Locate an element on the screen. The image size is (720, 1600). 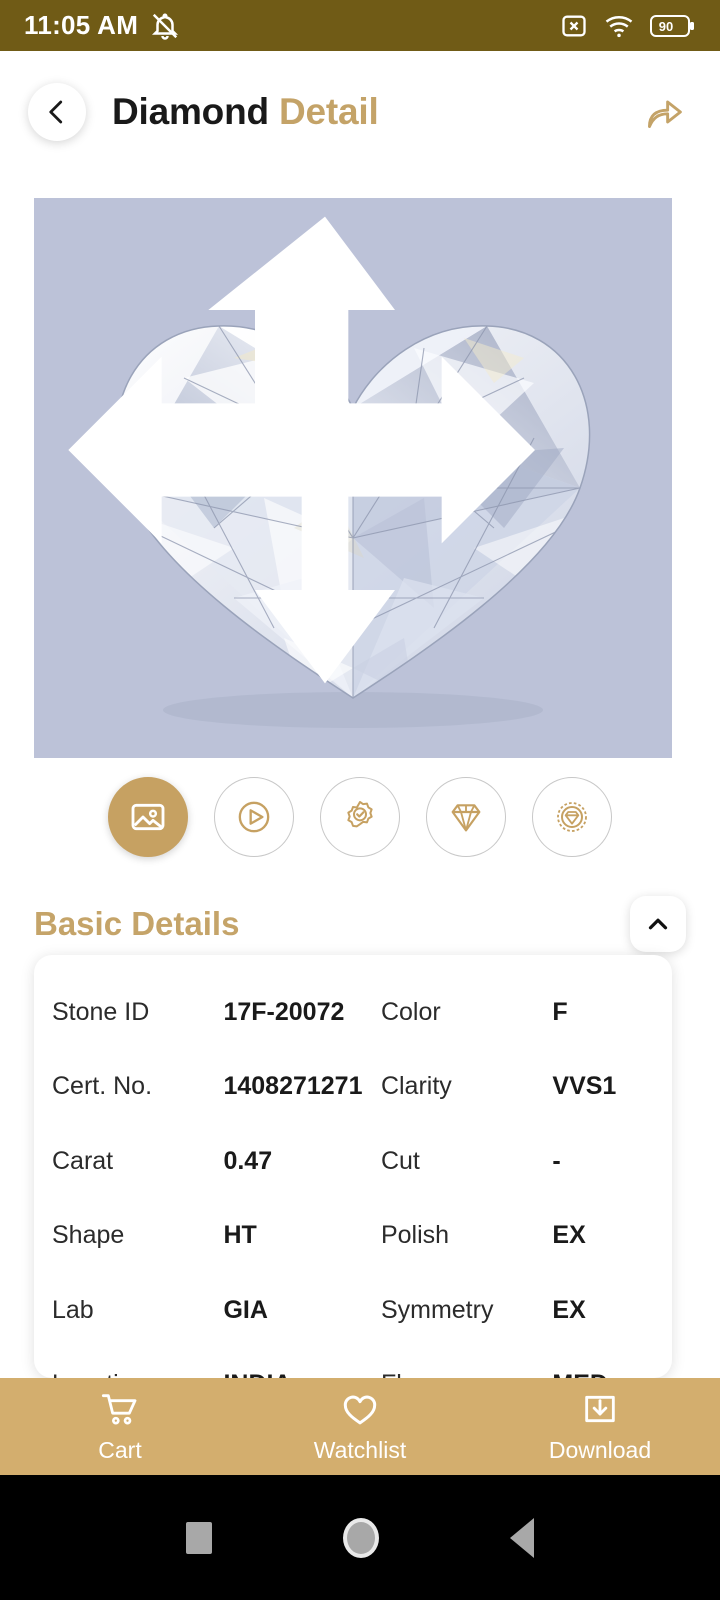
chevron-left-icon is located at coordinates (56, 112).